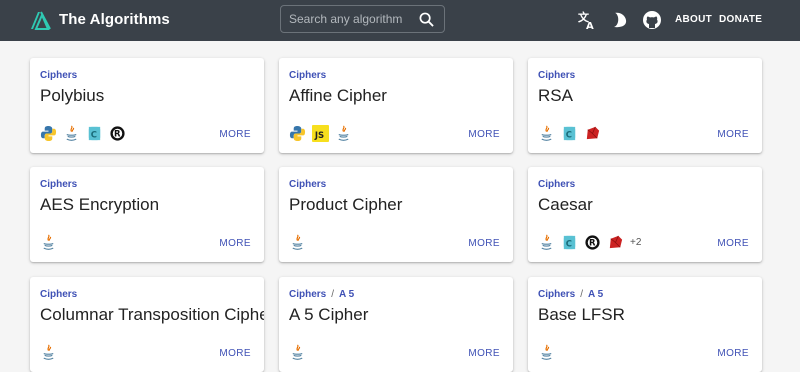 The height and width of the screenshot is (372, 800). I want to click on donate-link: DONATE, so click(740, 19).